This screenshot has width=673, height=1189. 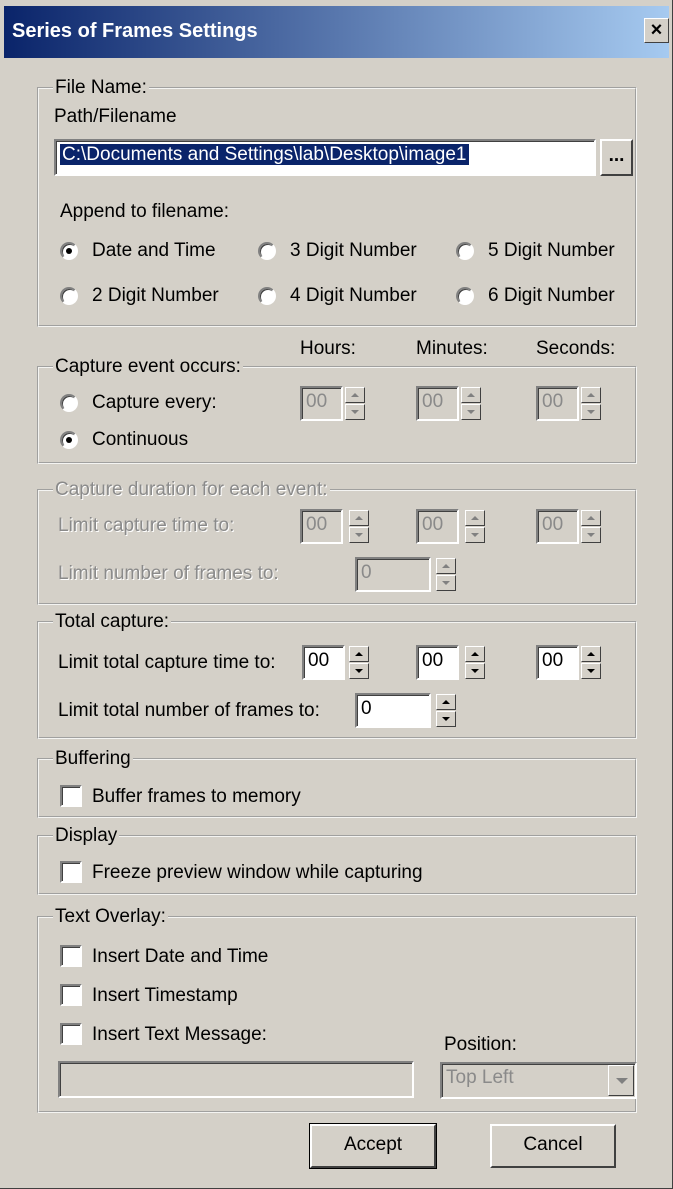 What do you see at coordinates (71, 995) in the screenshot?
I see `insert-timestamp-checkbox` at bounding box center [71, 995].